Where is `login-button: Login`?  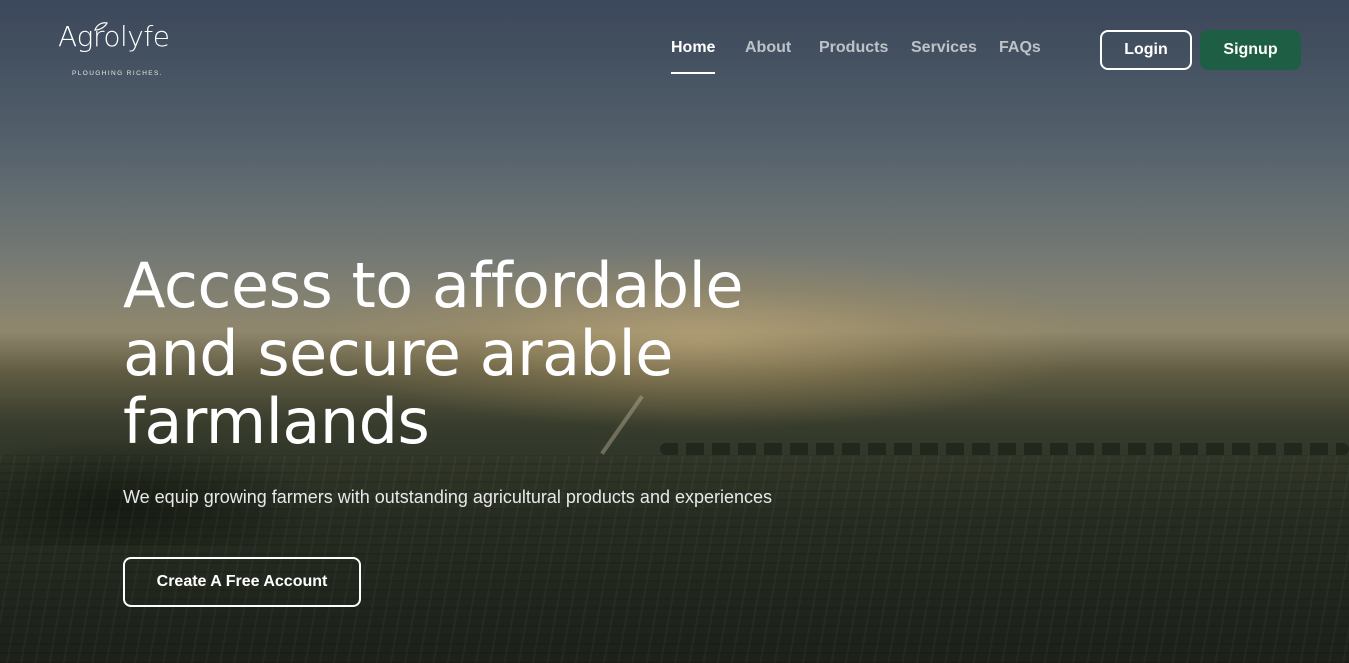 login-button: Login is located at coordinates (1146, 50).